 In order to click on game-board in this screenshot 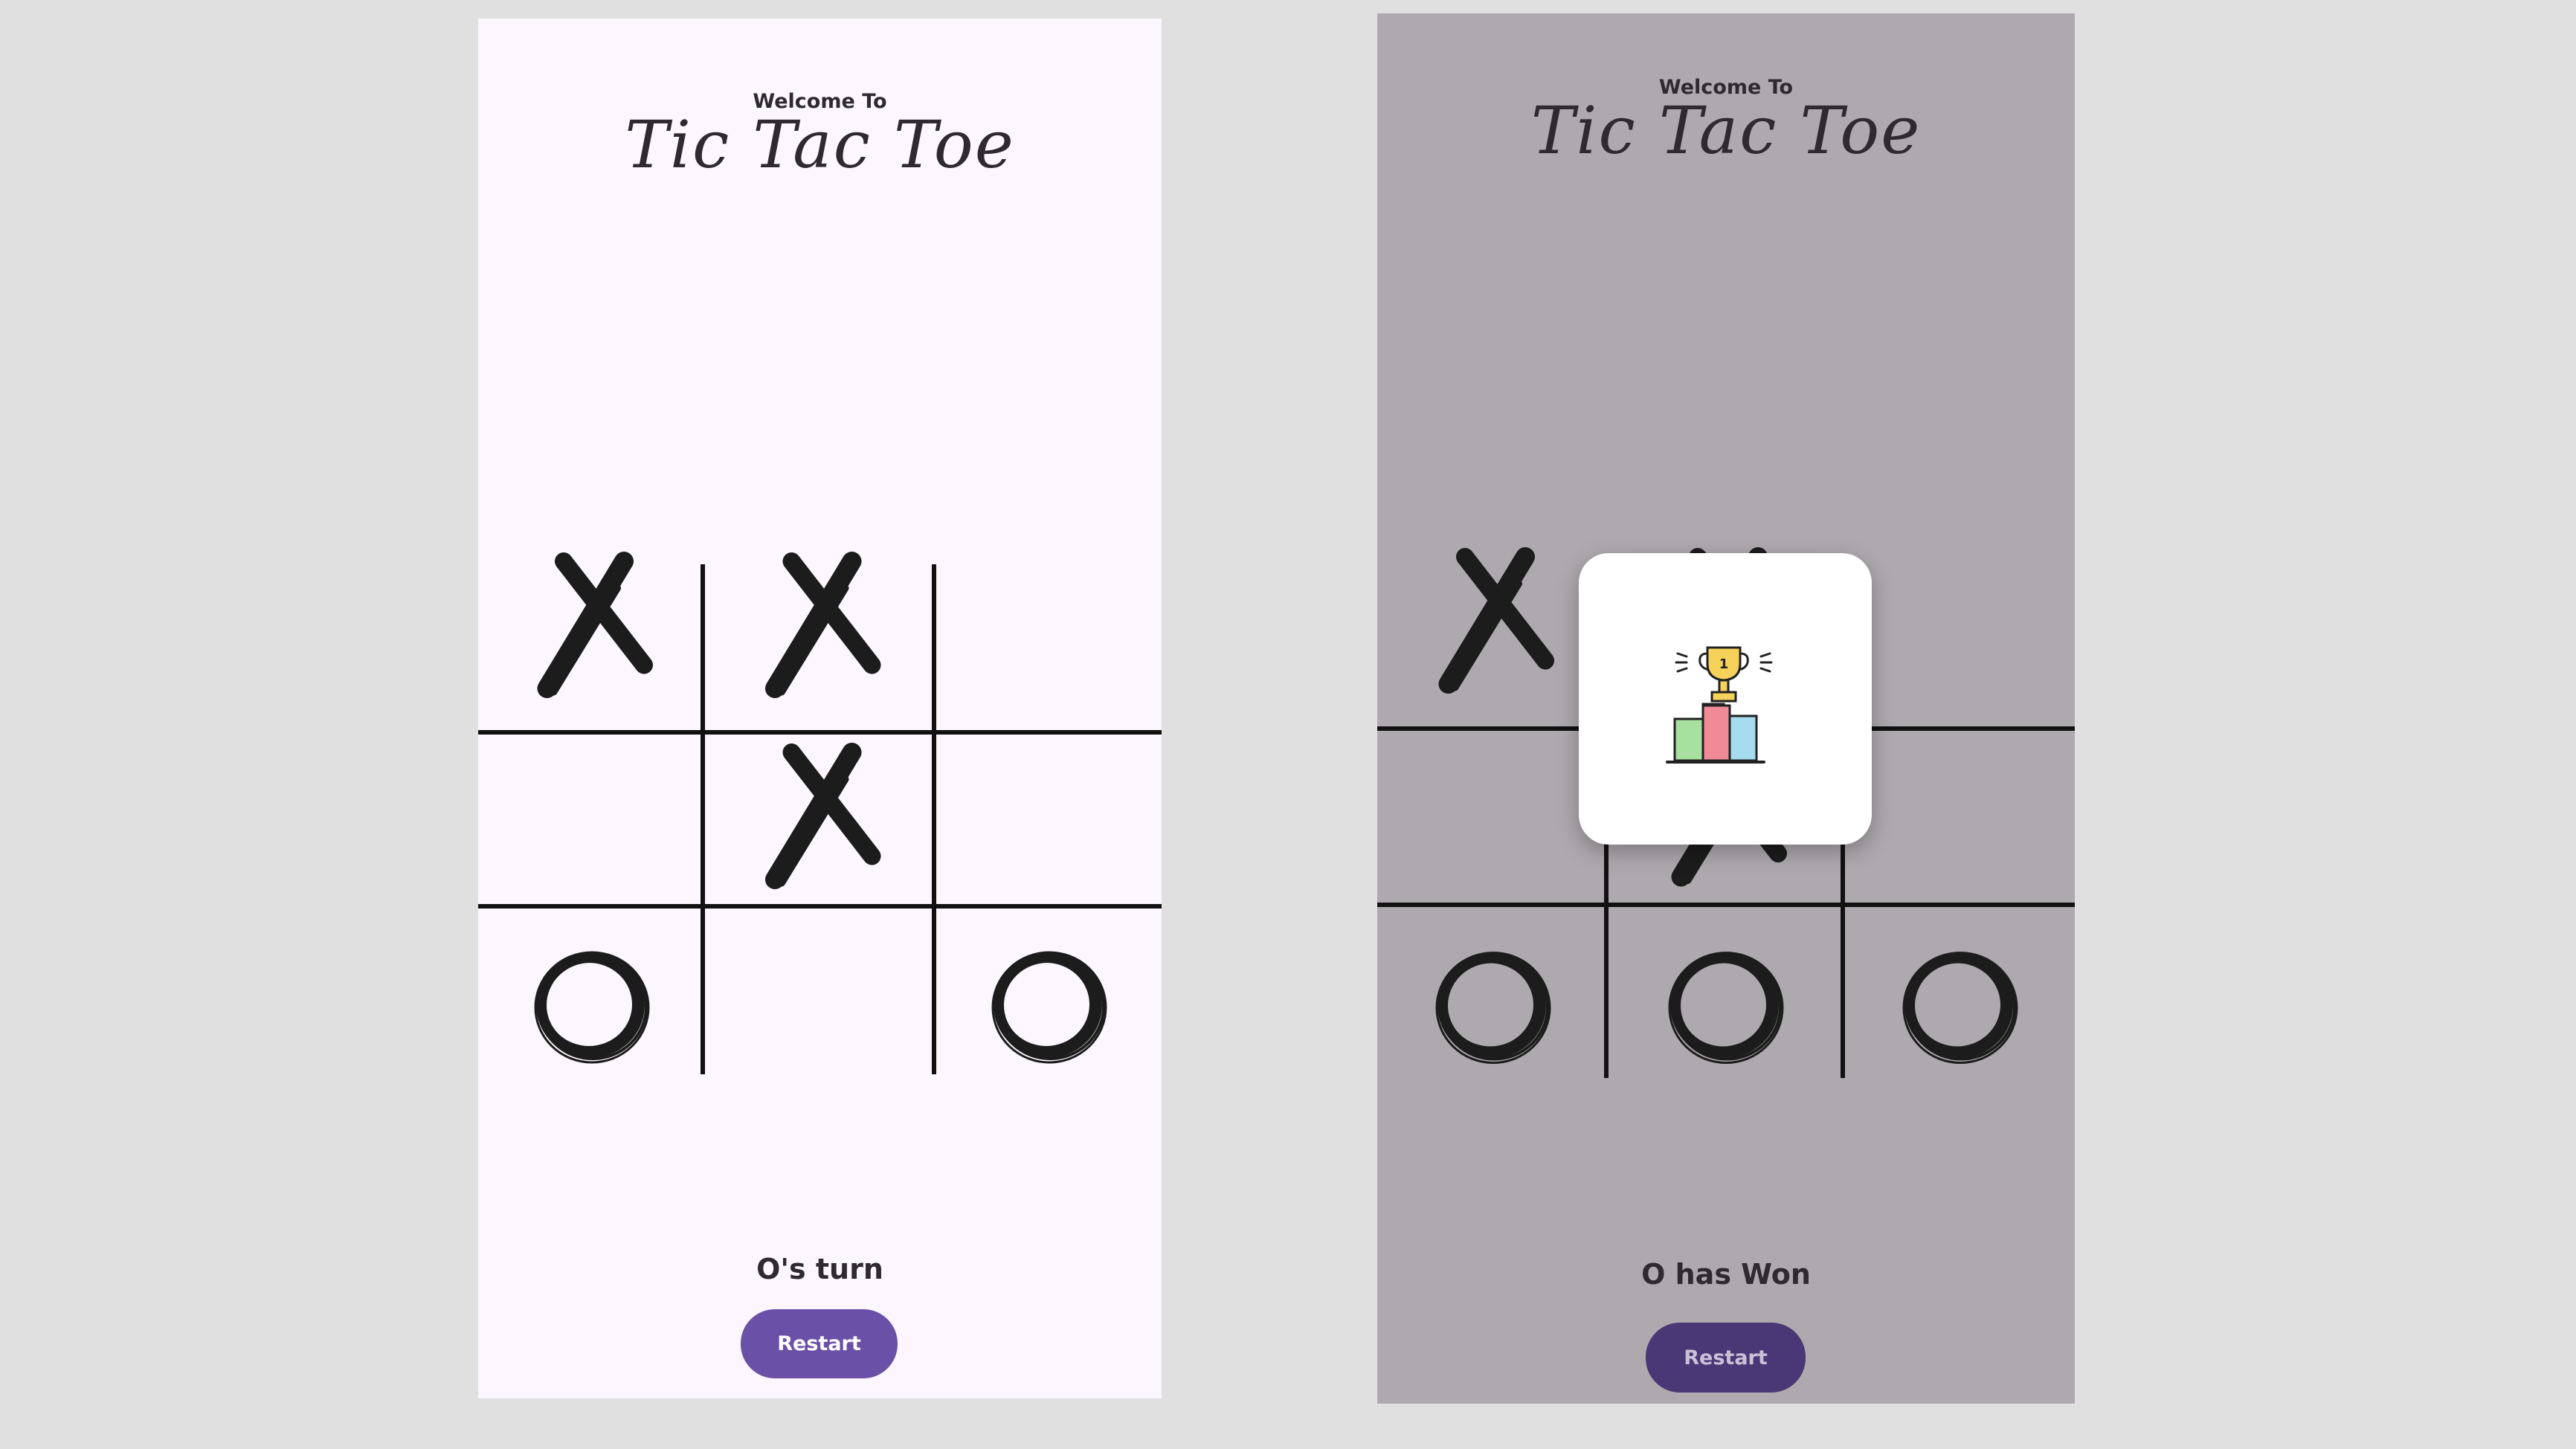, I will do `click(820, 806)`.